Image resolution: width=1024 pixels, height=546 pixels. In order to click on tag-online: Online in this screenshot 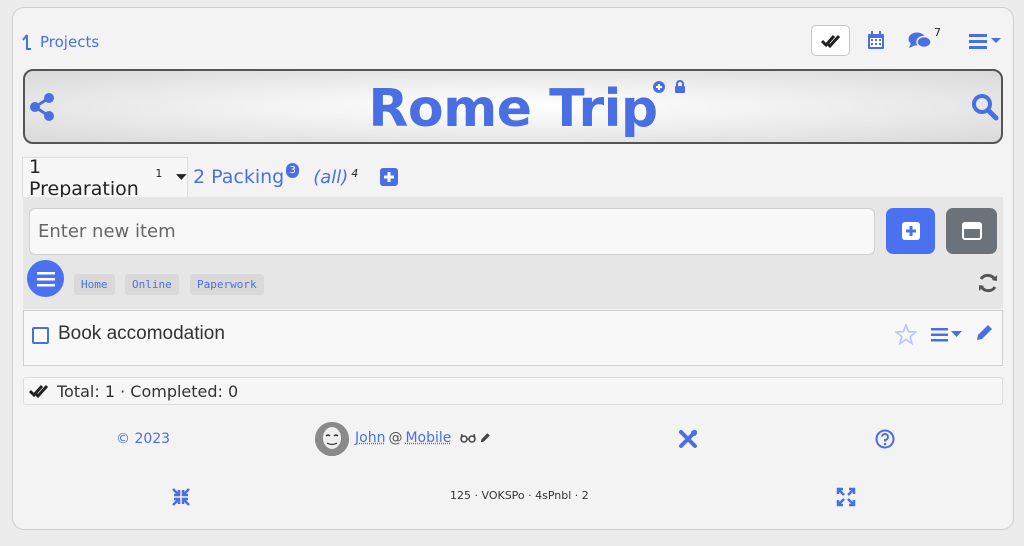, I will do `click(152, 284)`.